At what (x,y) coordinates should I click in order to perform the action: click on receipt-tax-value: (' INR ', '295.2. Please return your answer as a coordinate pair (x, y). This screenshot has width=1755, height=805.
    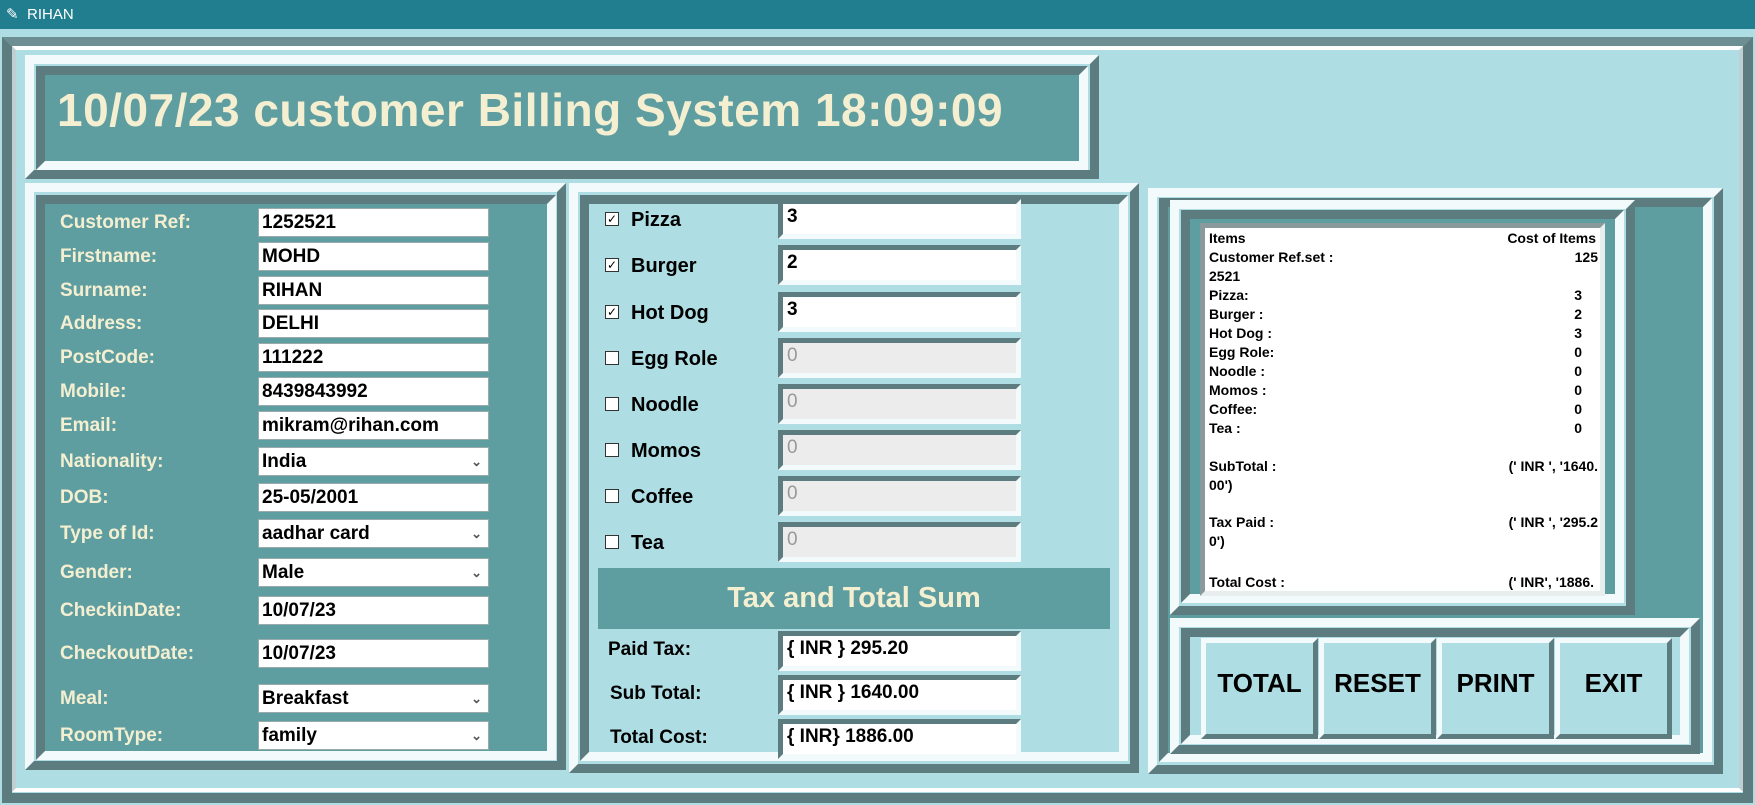
    Looking at the image, I should click on (1553, 522).